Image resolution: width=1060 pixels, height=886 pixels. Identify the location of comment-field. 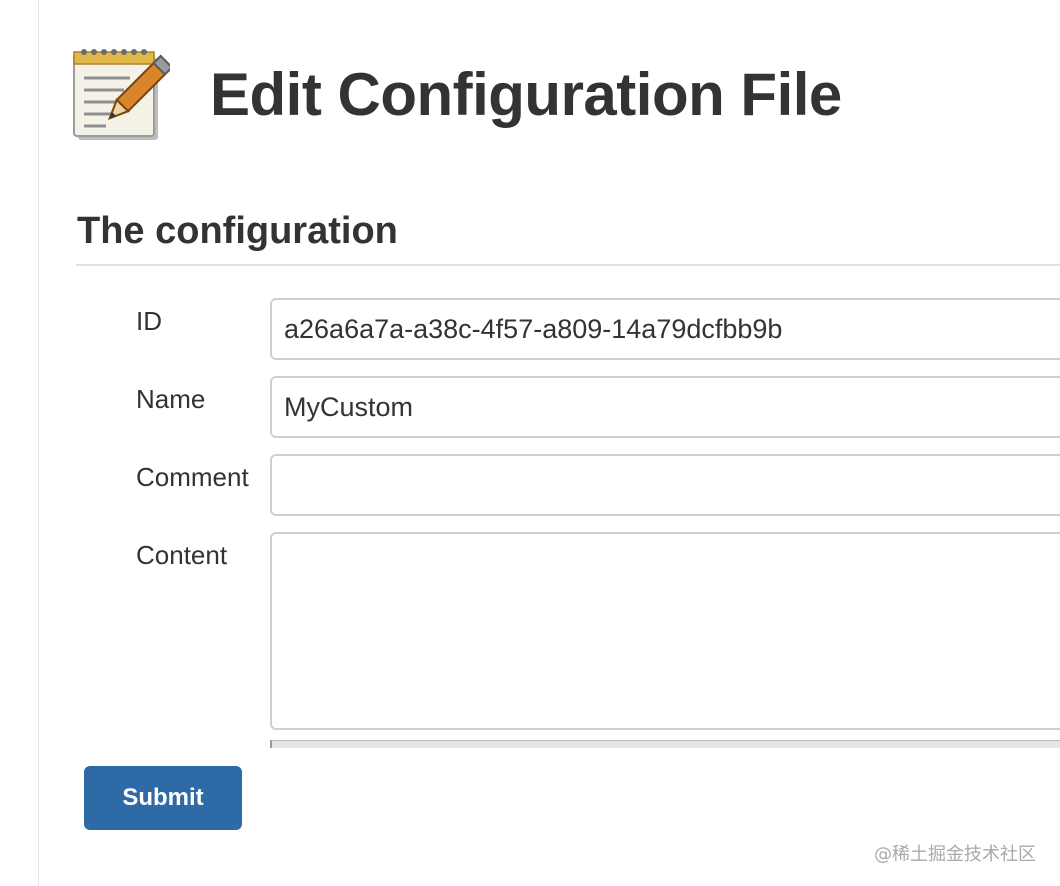
(665, 485).